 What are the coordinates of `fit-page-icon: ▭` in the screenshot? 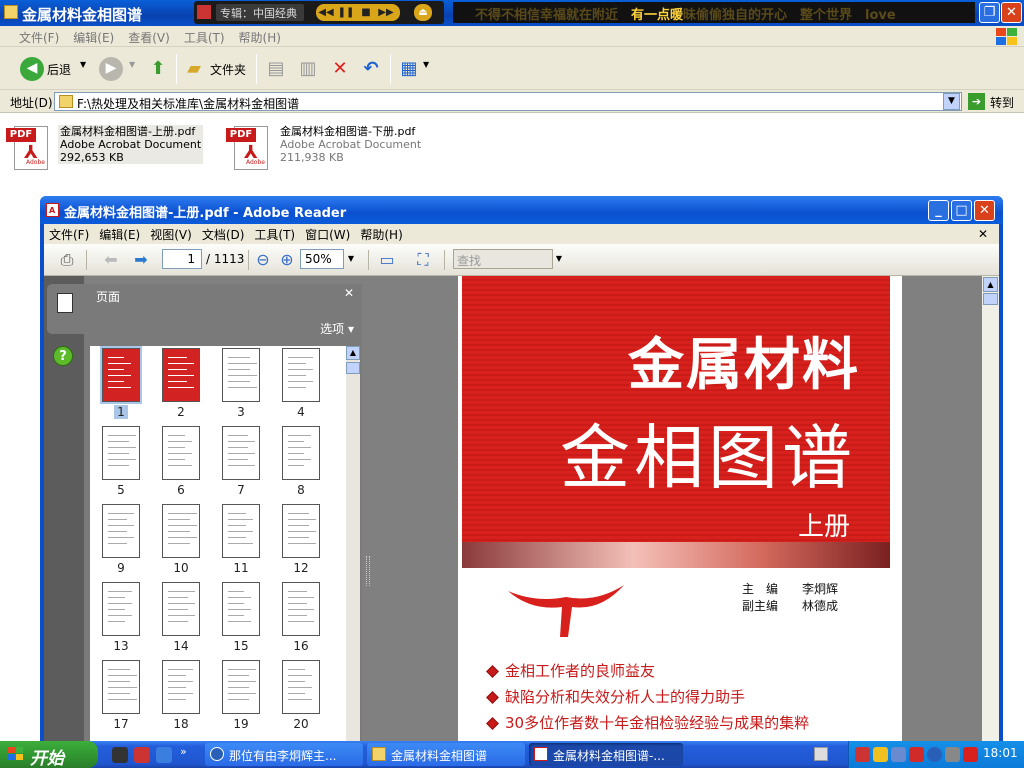 It's located at (387, 260).